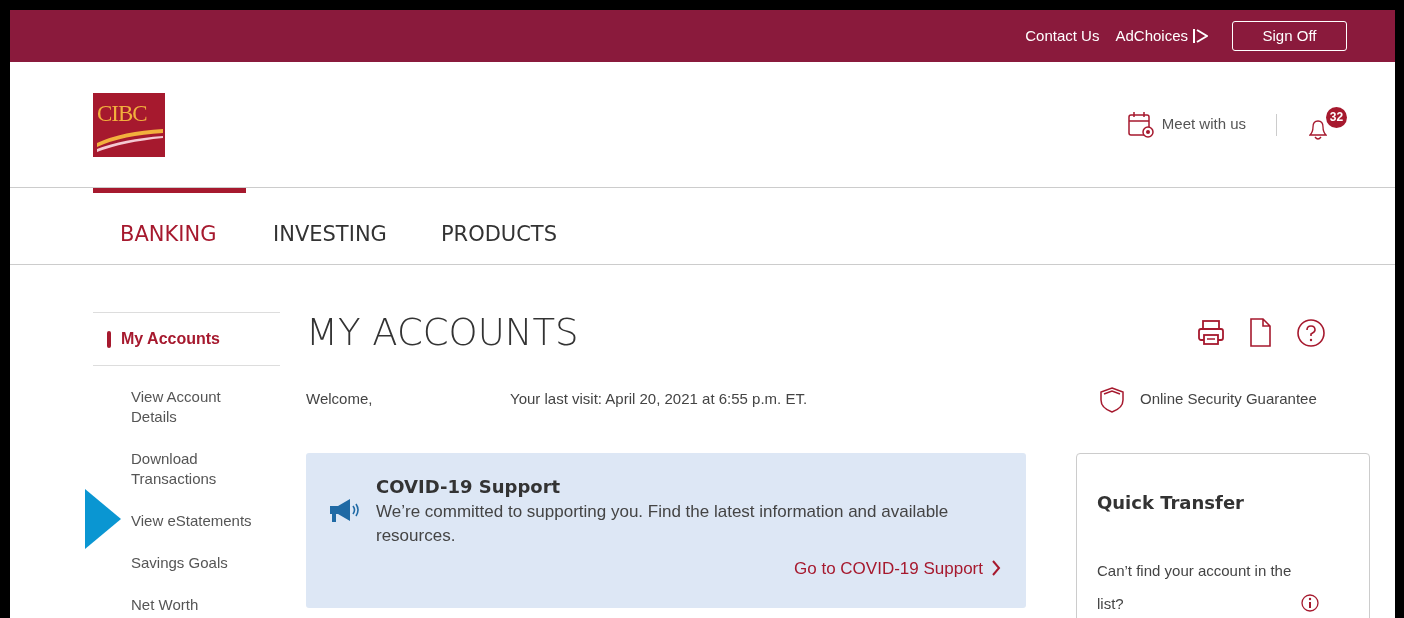 The width and height of the screenshot is (1404, 618). Describe the element at coordinates (469, 486) in the screenshot. I see `covid-title: COVID-19 Support` at that location.